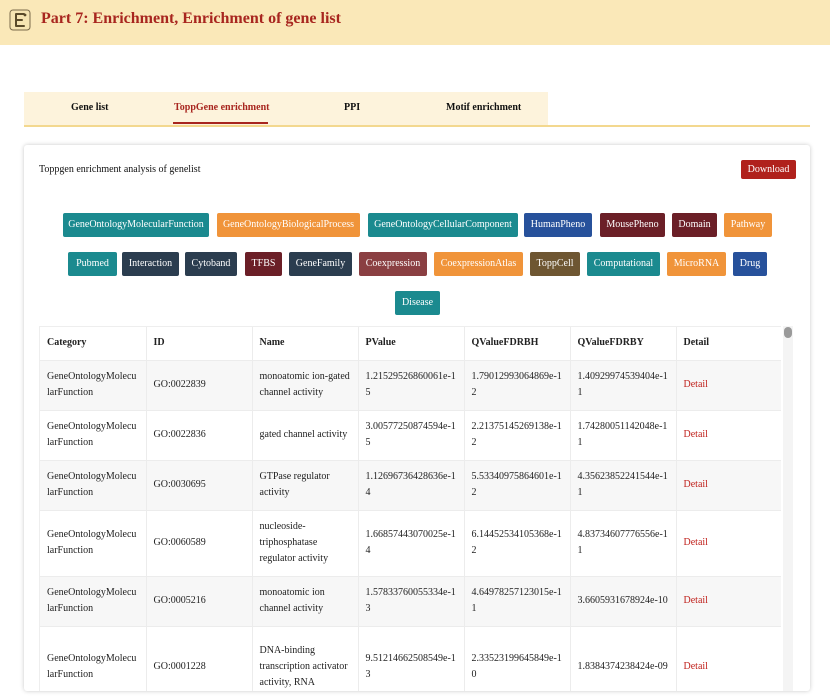  What do you see at coordinates (305, 435) in the screenshot?
I see `name-cell: gated channel activity` at bounding box center [305, 435].